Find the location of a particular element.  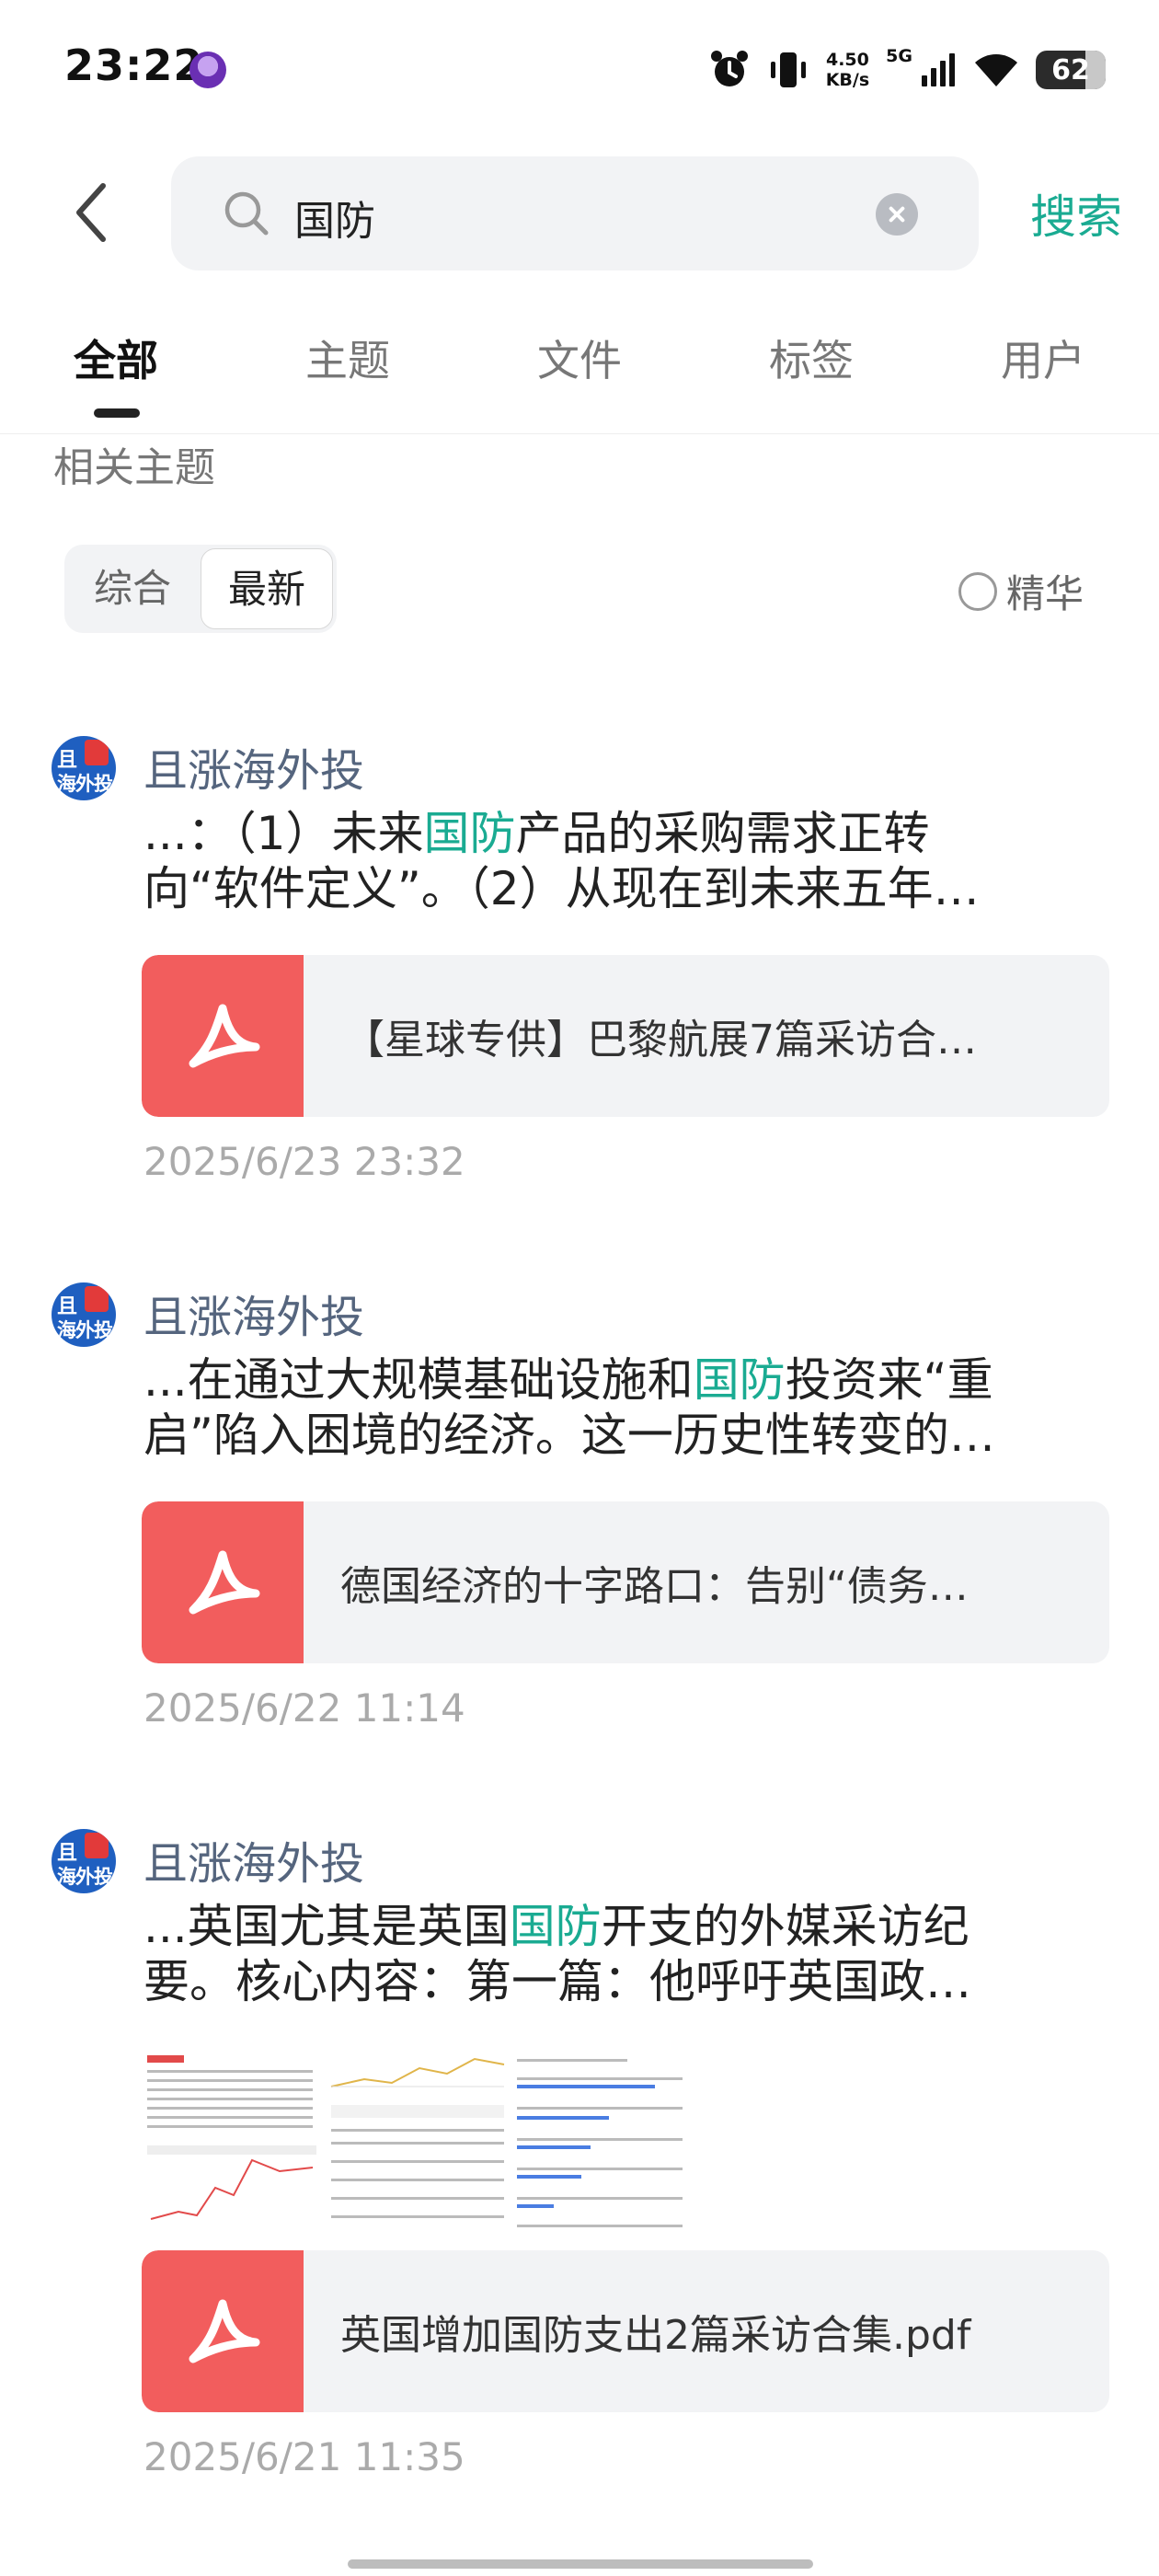

essence-label: 精华 is located at coordinates (1045, 593).